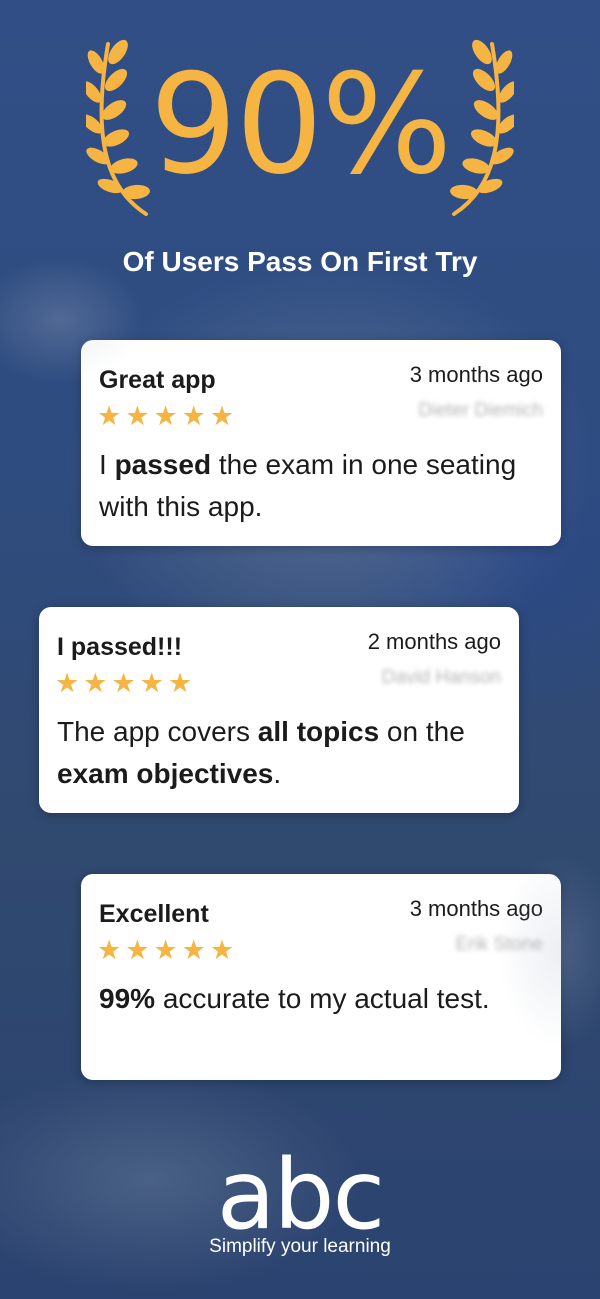 The image size is (600, 1299). Describe the element at coordinates (165, 773) in the screenshot. I see `review-text-emphasis: exam objectives` at that location.